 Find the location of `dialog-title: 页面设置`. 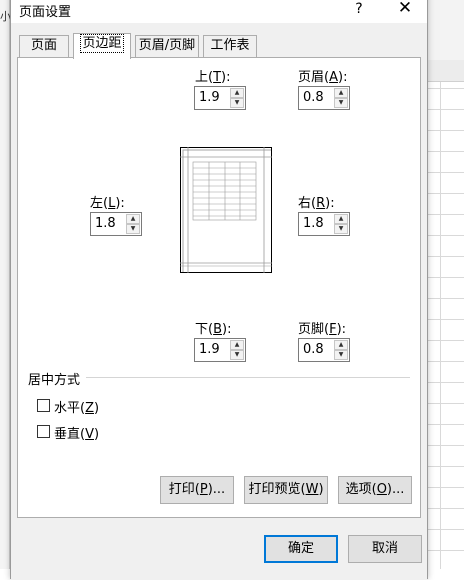

dialog-title: 页面设置 is located at coordinates (45, 12).